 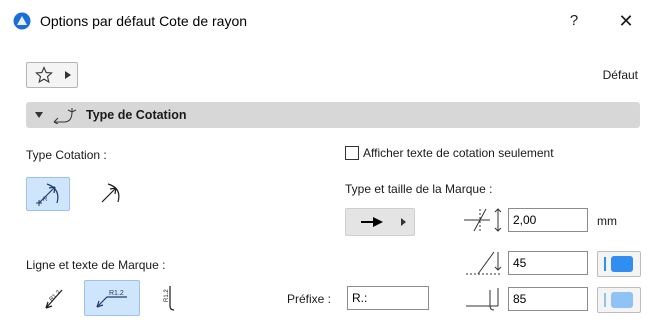 What do you see at coordinates (333, 115) in the screenshot?
I see `section-header-dimension-type: Type de Cotation` at bounding box center [333, 115].